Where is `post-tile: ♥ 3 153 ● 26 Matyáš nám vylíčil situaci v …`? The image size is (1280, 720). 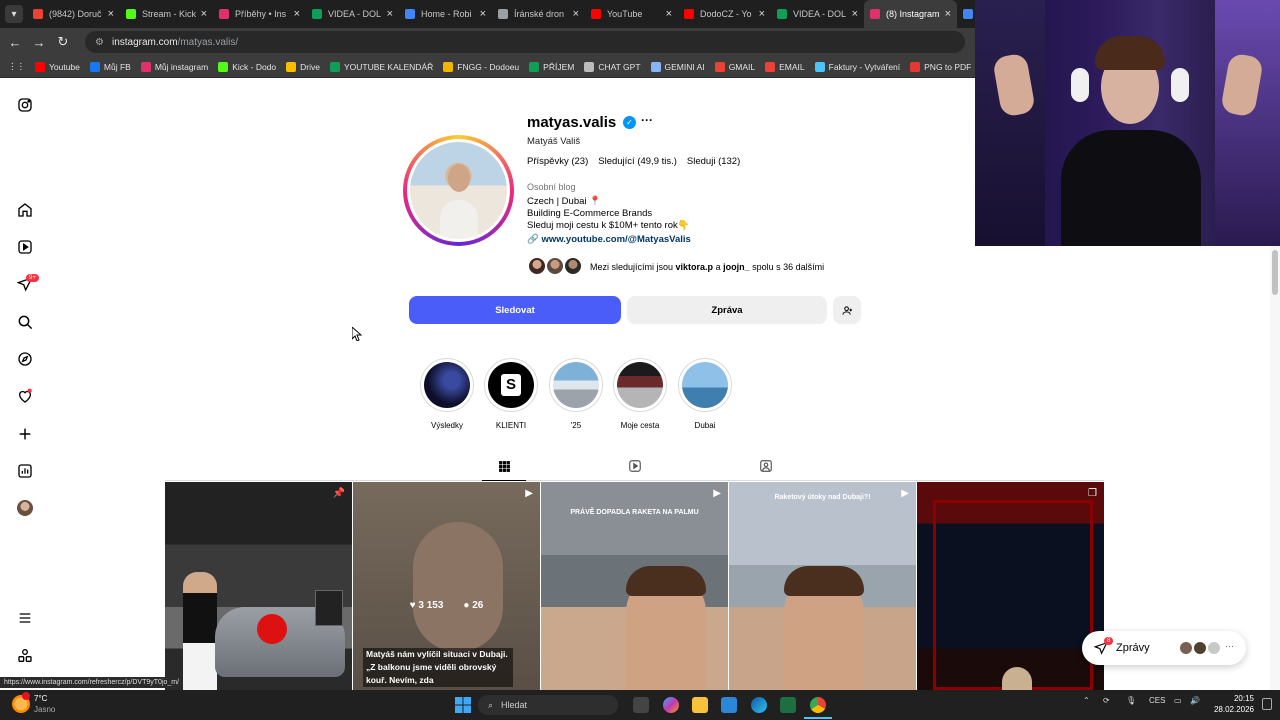
post-tile: ♥ 3 153 ● 26 Matyáš nám vylíčil situaci v … is located at coordinates (446, 586).